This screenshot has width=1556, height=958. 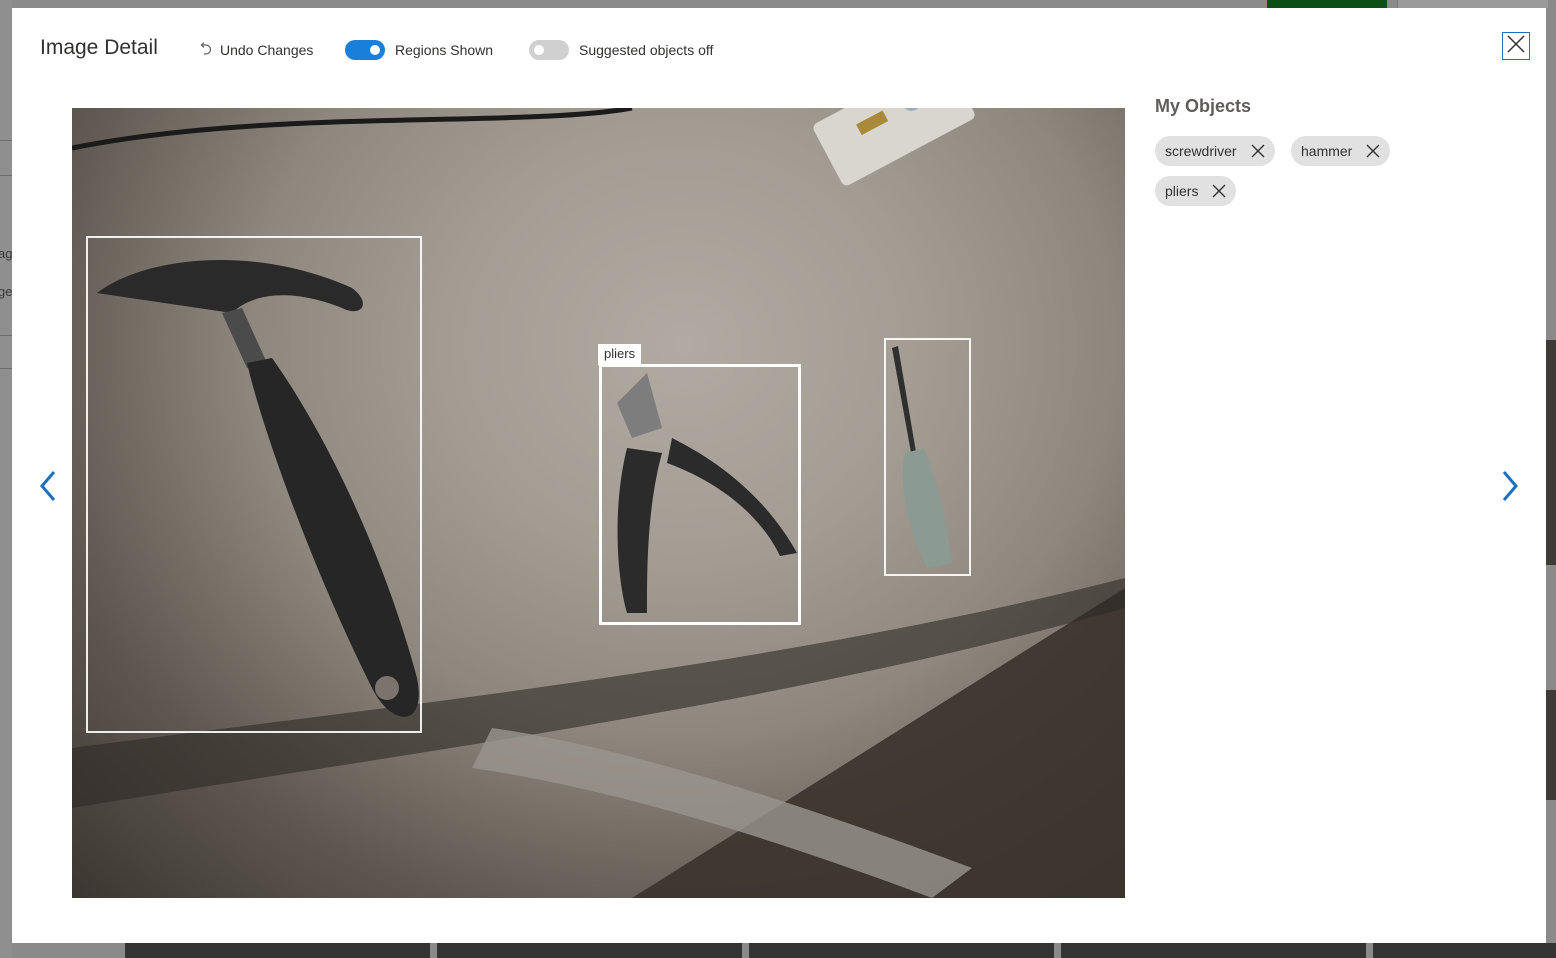 I want to click on object-tag-chip: pliers, so click(x=1196, y=191).